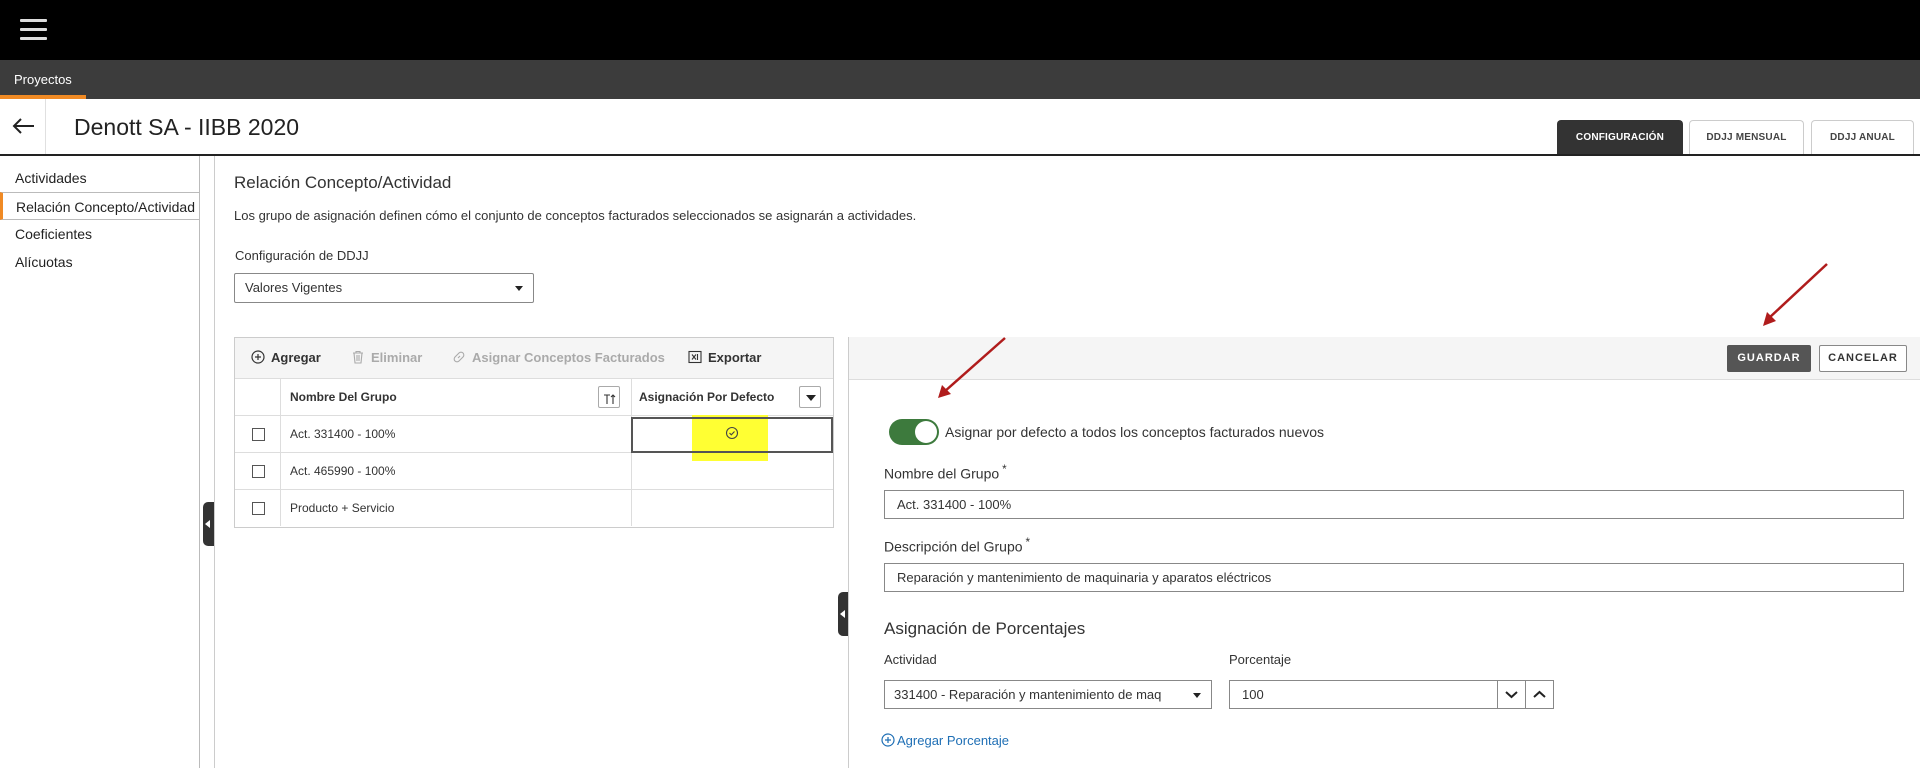 The width and height of the screenshot is (1920, 768). I want to click on delete-button-label: Eliminar, so click(397, 357).